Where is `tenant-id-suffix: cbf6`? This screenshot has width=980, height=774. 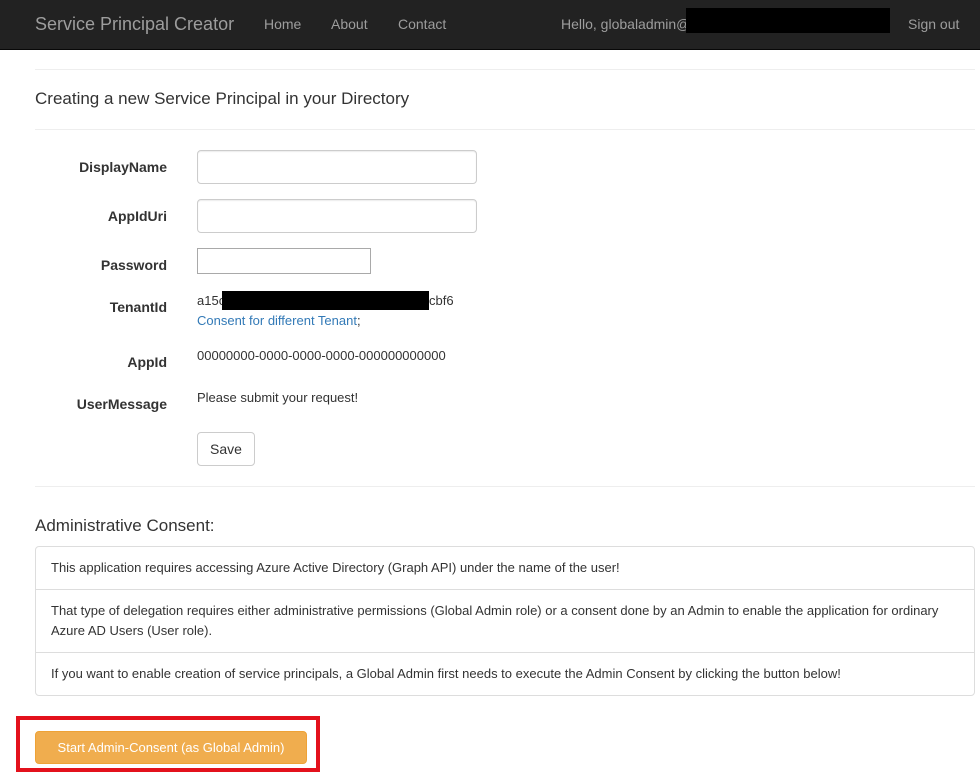
tenant-id-suffix: cbf6 is located at coordinates (441, 300).